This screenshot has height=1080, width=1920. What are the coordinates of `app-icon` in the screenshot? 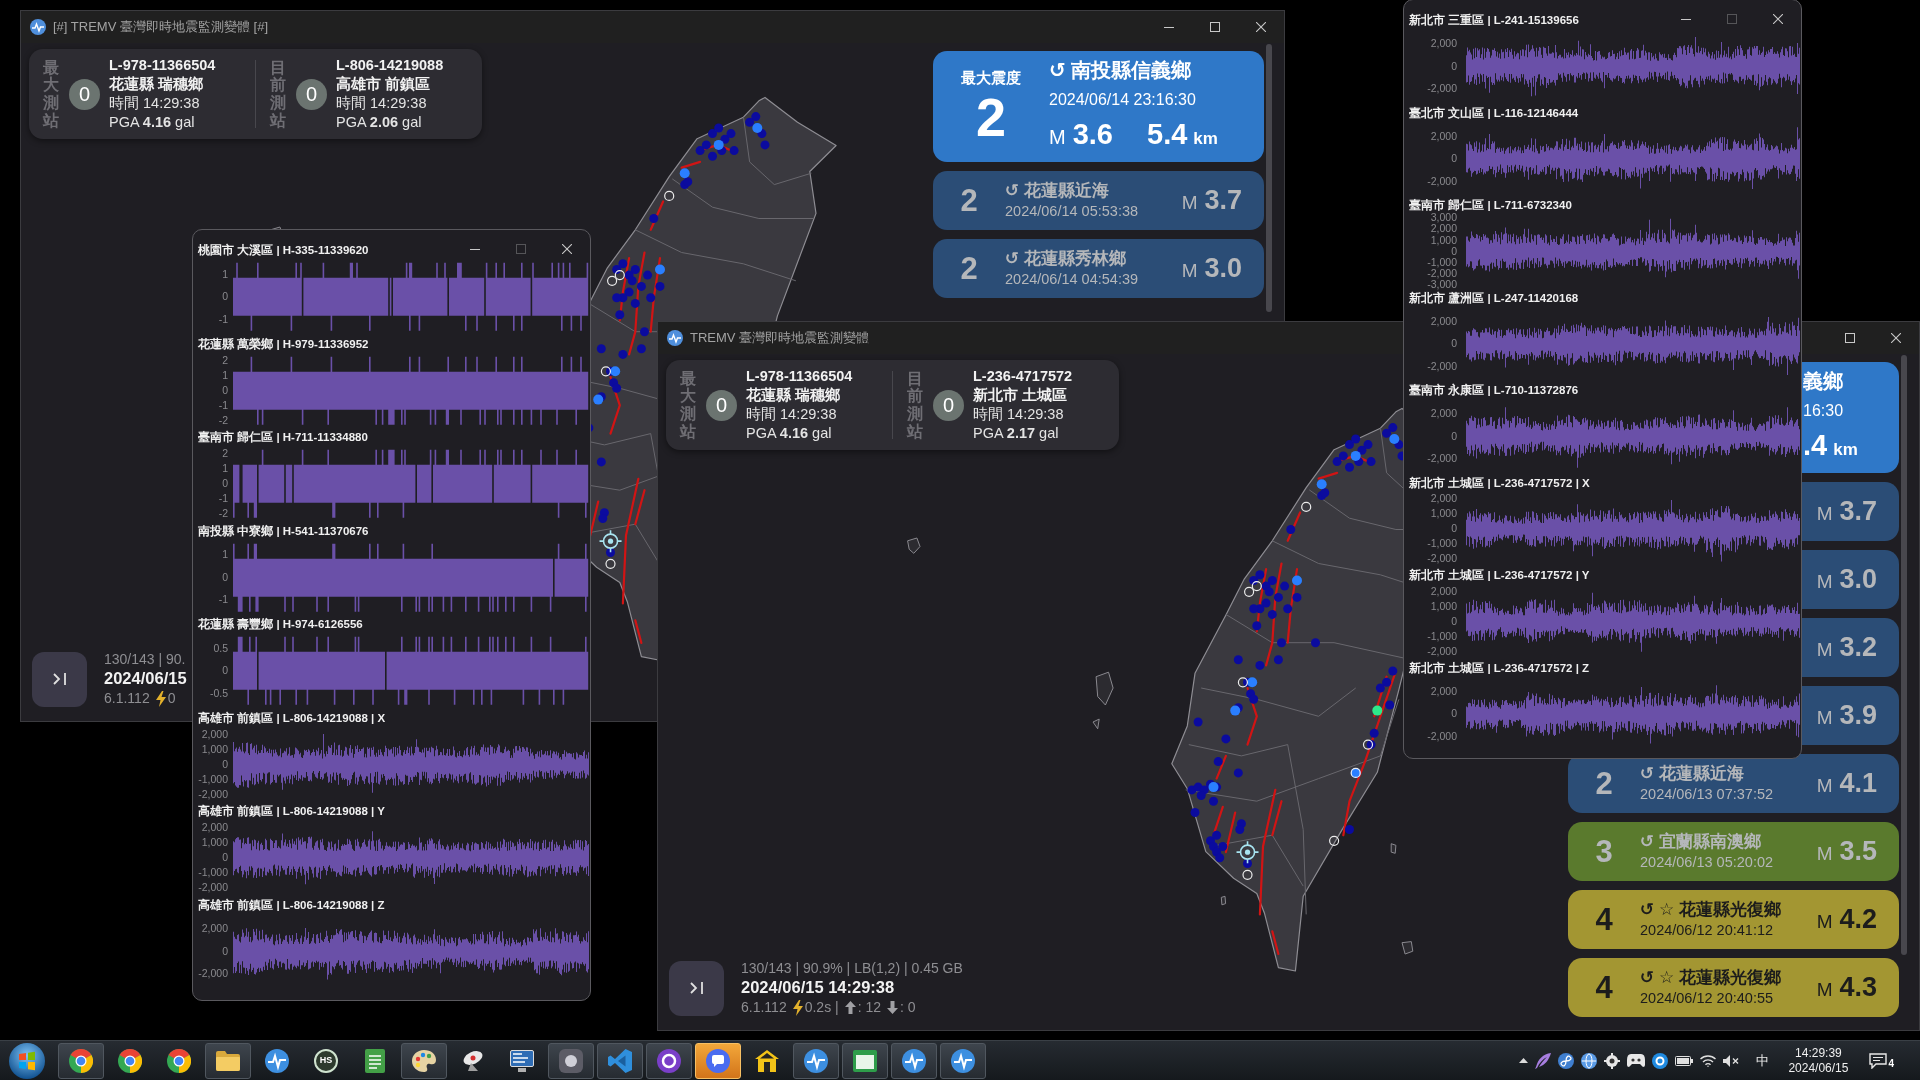 It's located at (571, 1060).